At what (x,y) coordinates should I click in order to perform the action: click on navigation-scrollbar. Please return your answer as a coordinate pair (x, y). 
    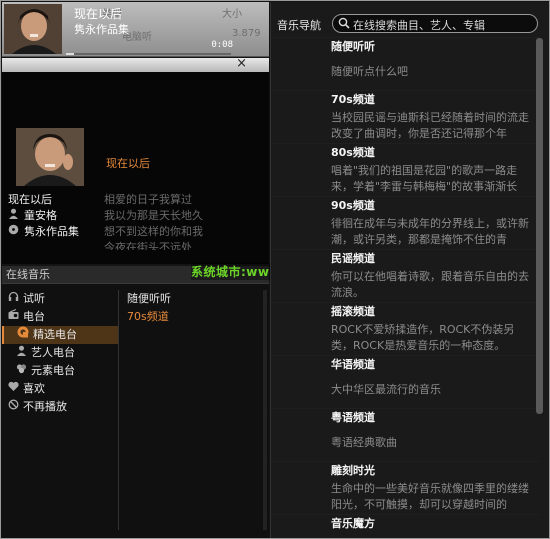
    Looking at the image, I should click on (539, 226).